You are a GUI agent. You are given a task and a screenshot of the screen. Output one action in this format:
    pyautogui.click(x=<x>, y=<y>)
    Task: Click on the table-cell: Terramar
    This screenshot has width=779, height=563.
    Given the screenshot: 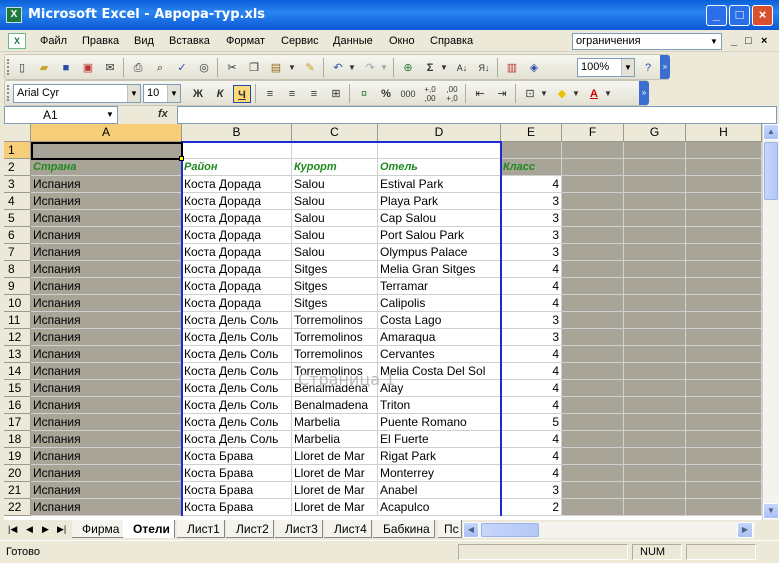 What is the action you would take?
    pyautogui.click(x=439, y=286)
    